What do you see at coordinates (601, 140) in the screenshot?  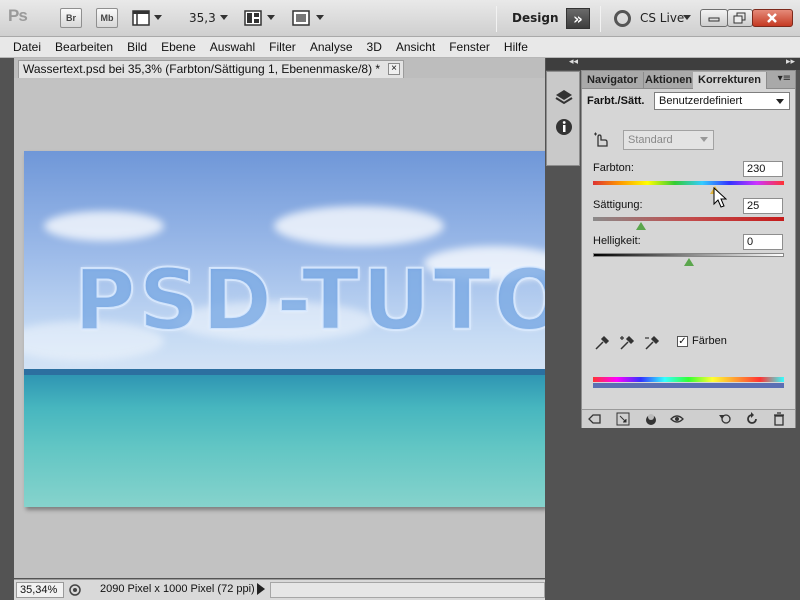 I see `targeted-adjustment-hand-icon` at bounding box center [601, 140].